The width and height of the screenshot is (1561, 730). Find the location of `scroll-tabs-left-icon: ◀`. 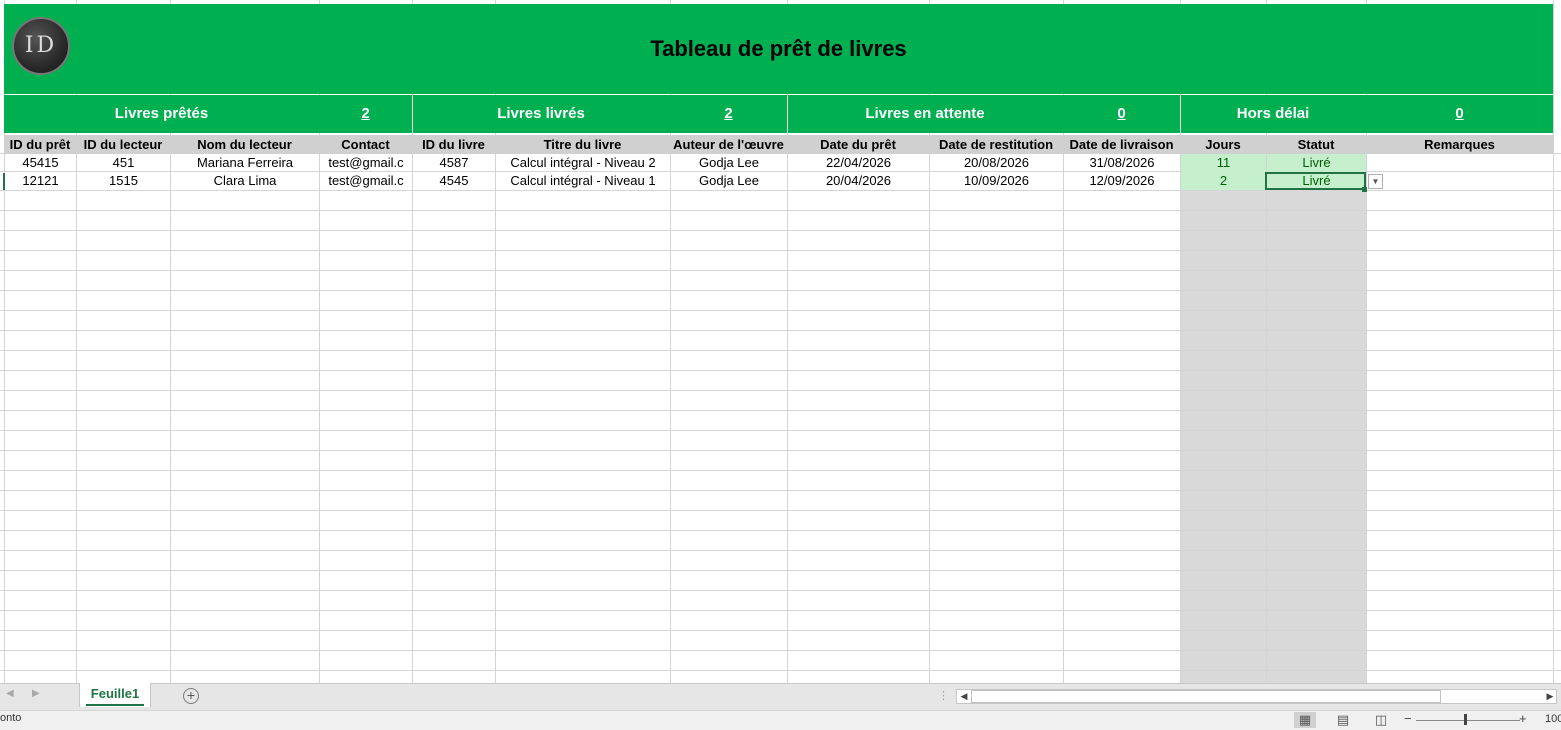

scroll-tabs-left-icon: ◀ is located at coordinates (10, 693).